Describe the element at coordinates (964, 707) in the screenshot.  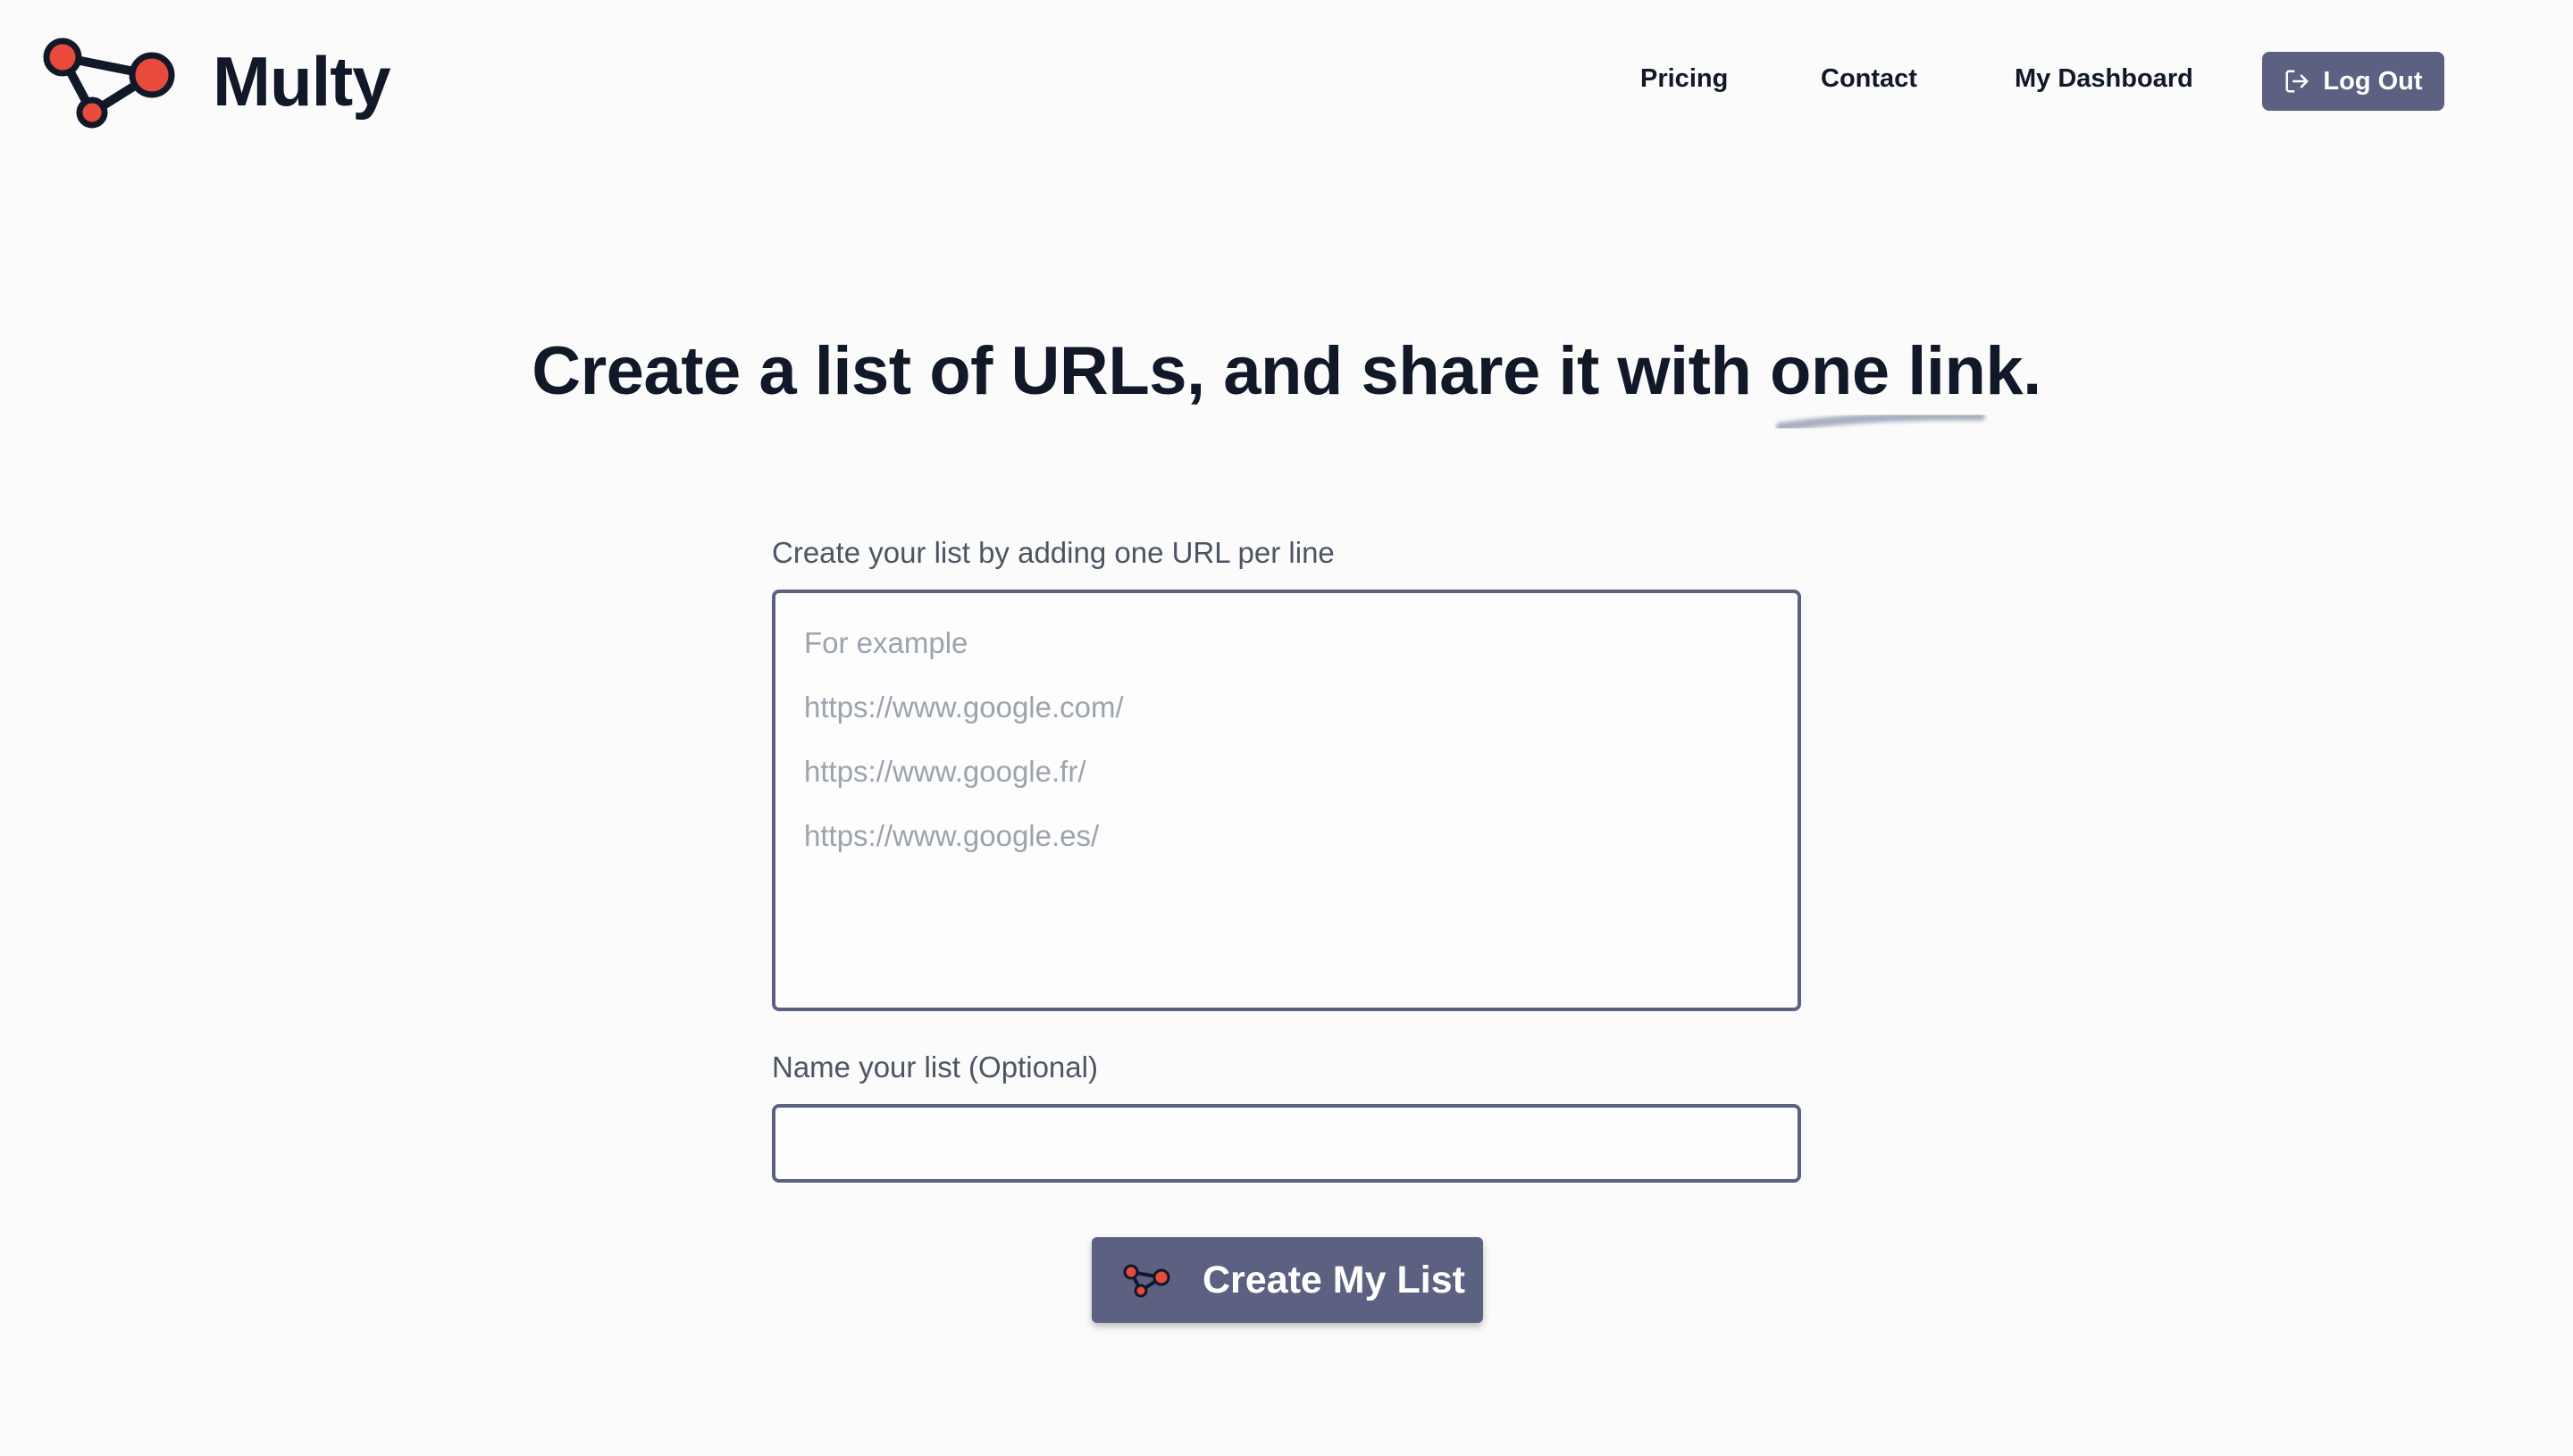
I see `urls-placeholder-line: https://www.google.com/` at that location.